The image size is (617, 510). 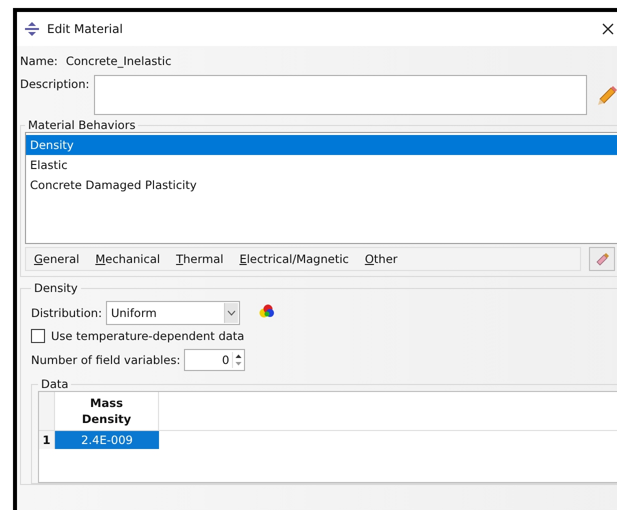 I want to click on name-value: Concrete_Inelastic, so click(x=119, y=61).